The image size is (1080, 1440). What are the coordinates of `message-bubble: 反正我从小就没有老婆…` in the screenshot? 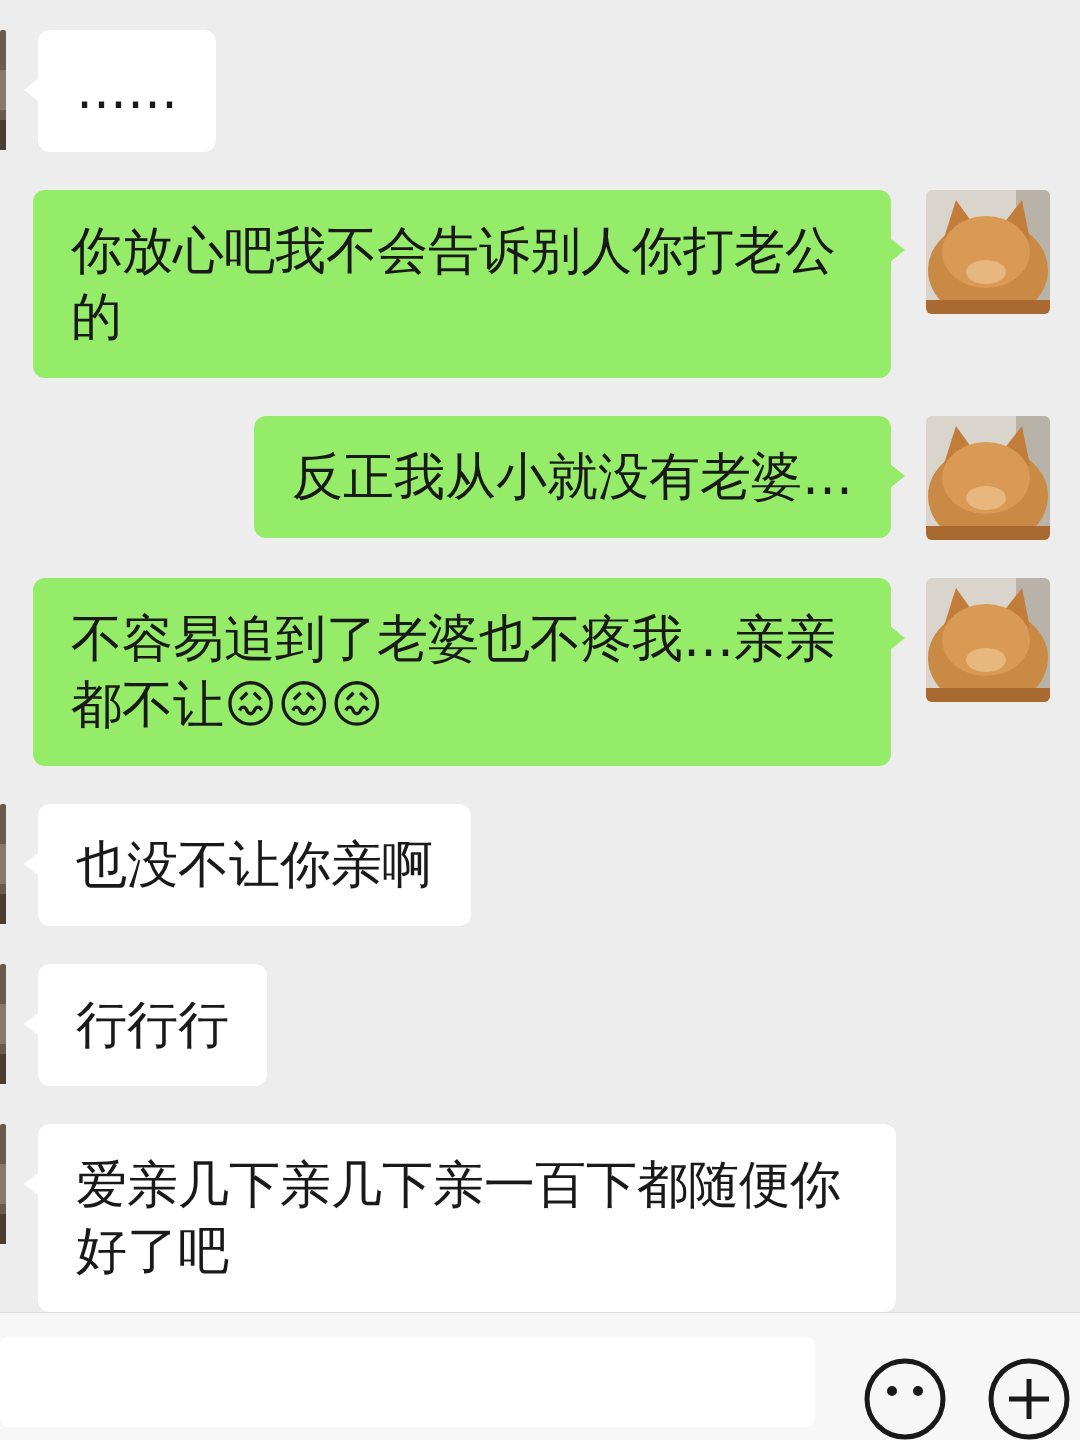 It's located at (572, 477).